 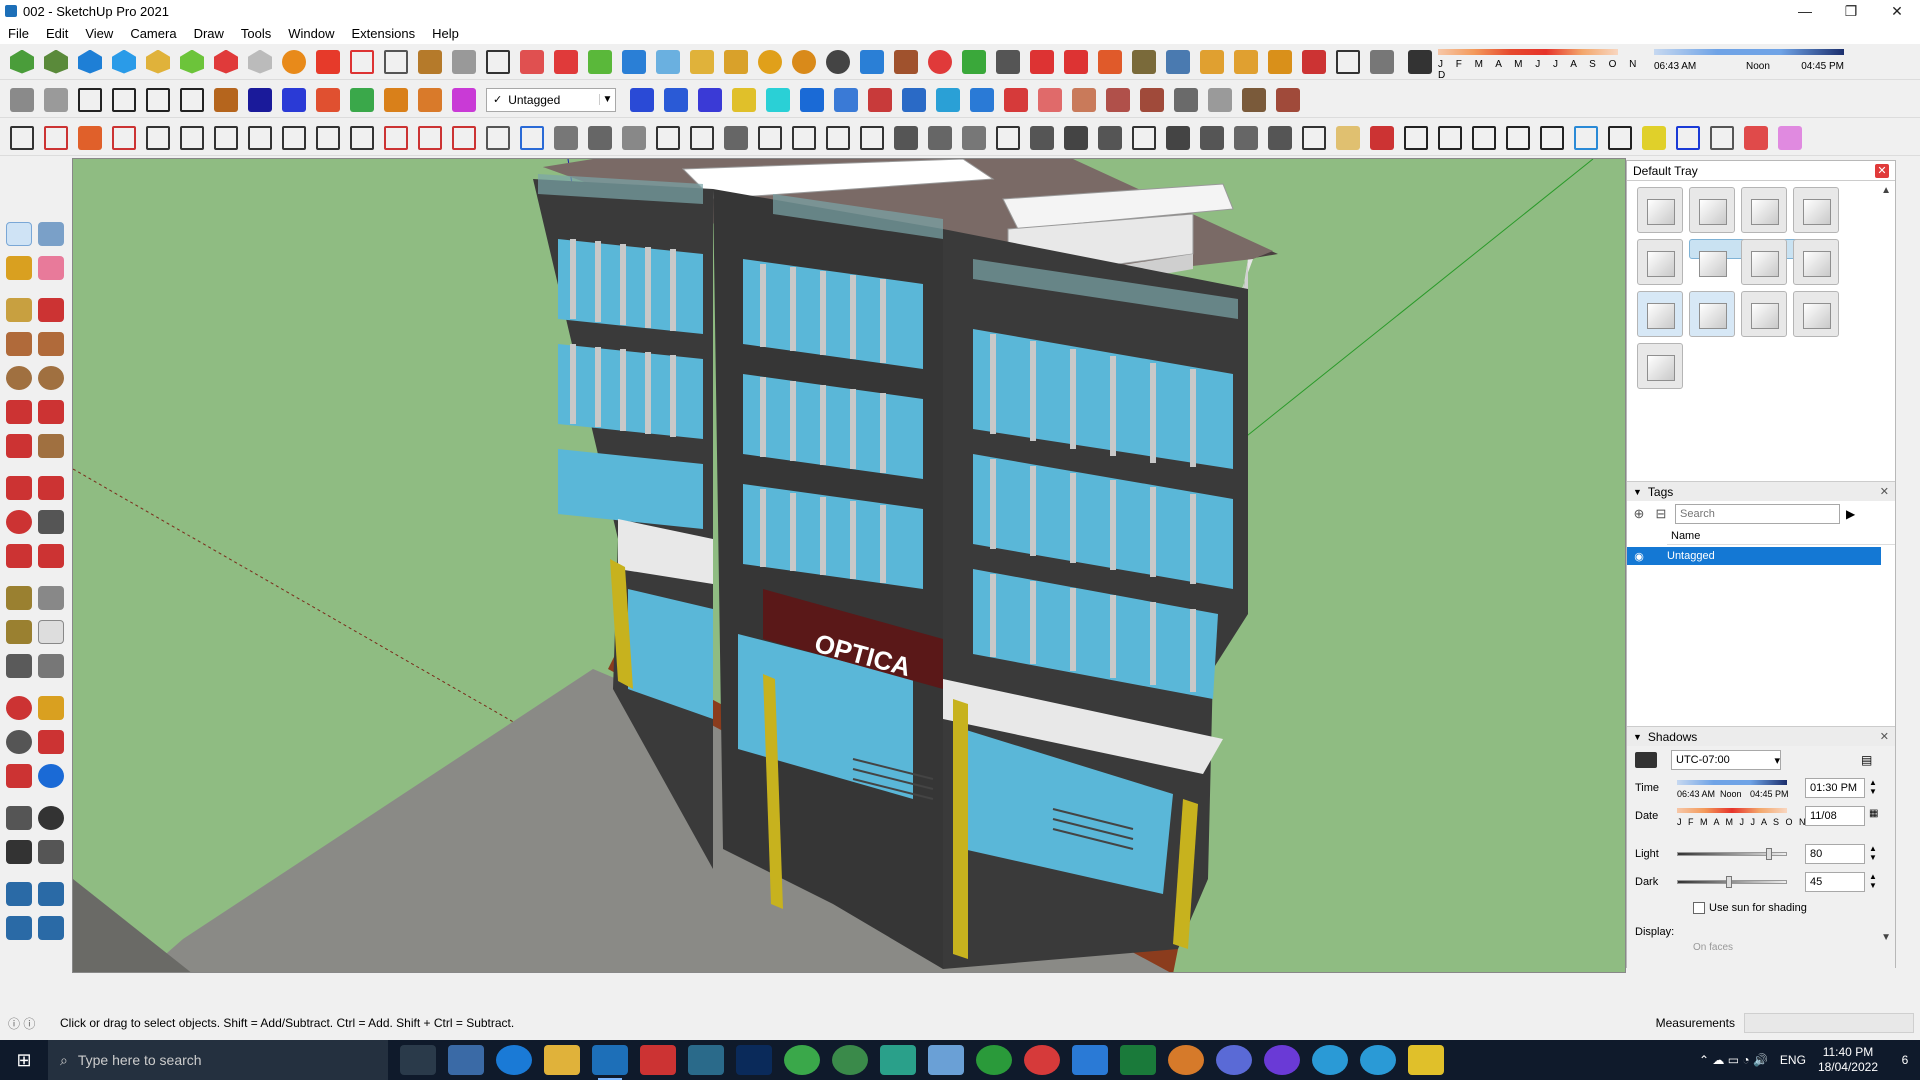 What do you see at coordinates (294, 61) in the screenshot?
I see `ext-tool-7-icon` at bounding box center [294, 61].